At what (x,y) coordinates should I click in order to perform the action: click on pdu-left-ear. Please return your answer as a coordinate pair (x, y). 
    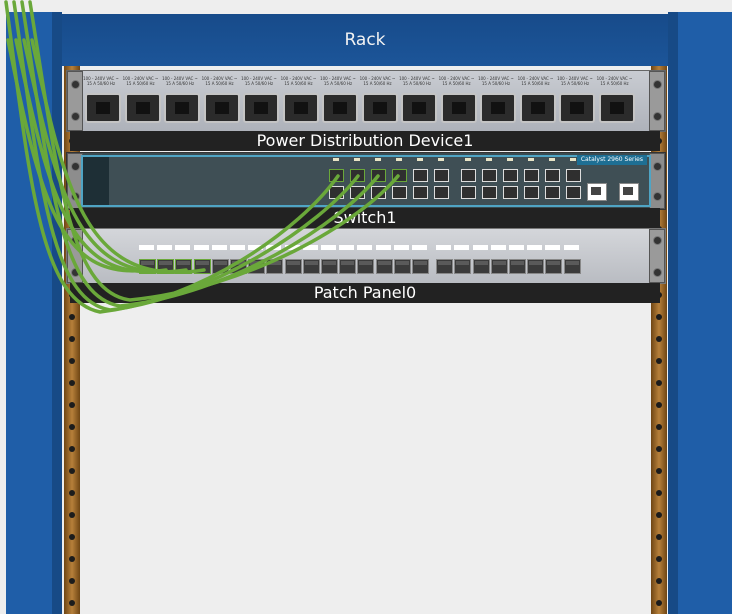
    Looking at the image, I should click on (75, 101).